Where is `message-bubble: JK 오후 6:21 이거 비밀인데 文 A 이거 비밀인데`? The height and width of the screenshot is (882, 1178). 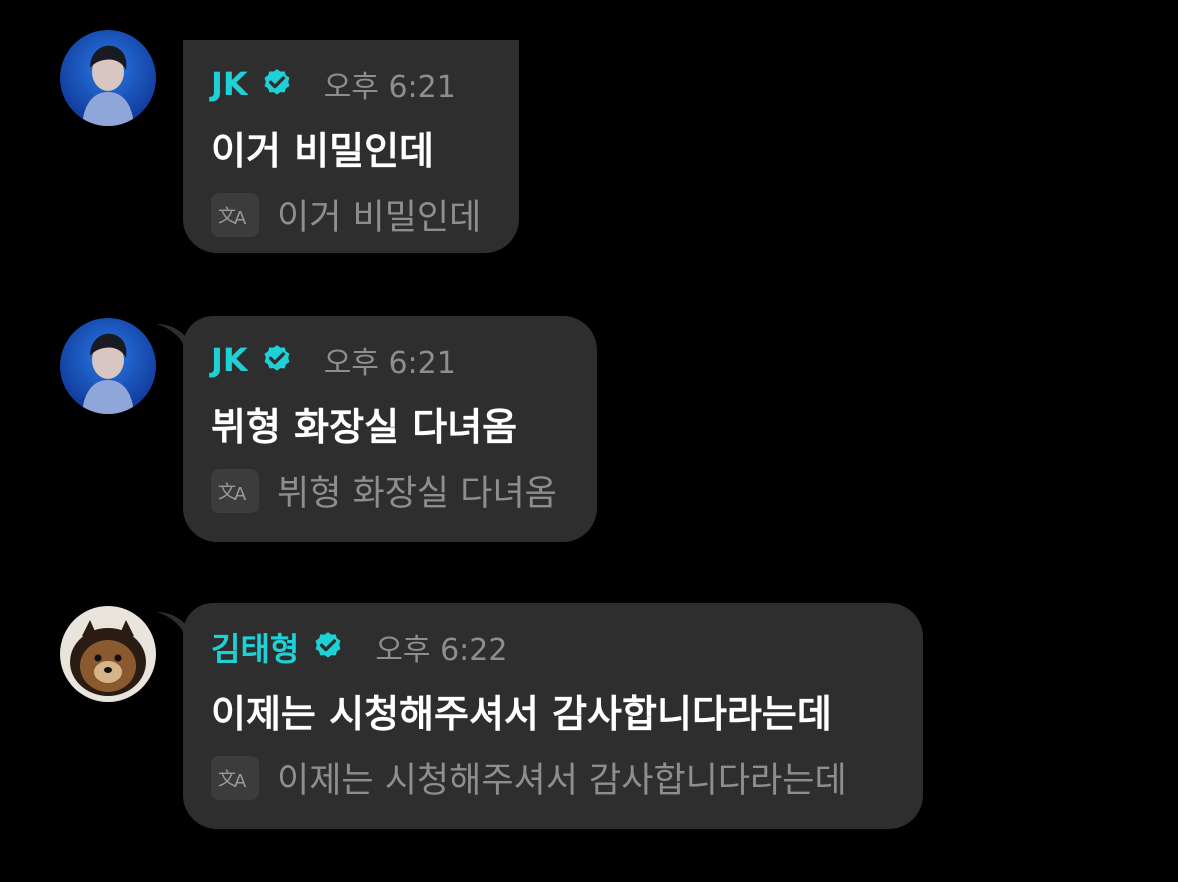 message-bubble: JK 오후 6:21 이거 비밀인데 文 A 이거 비밀인데 is located at coordinates (351, 146).